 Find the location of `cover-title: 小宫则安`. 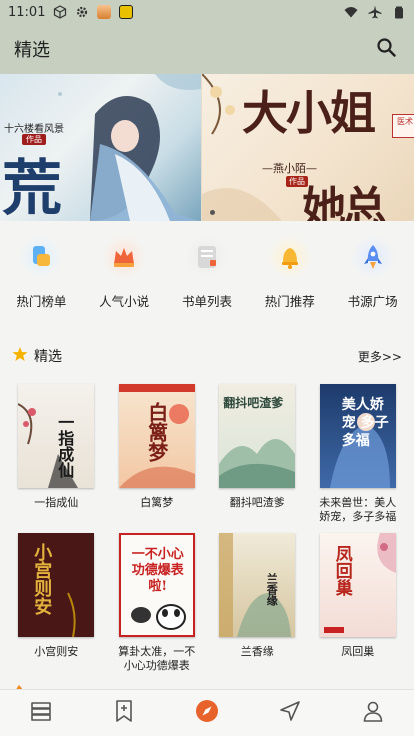

cover-title: 小宫则安 is located at coordinates (42, 579).